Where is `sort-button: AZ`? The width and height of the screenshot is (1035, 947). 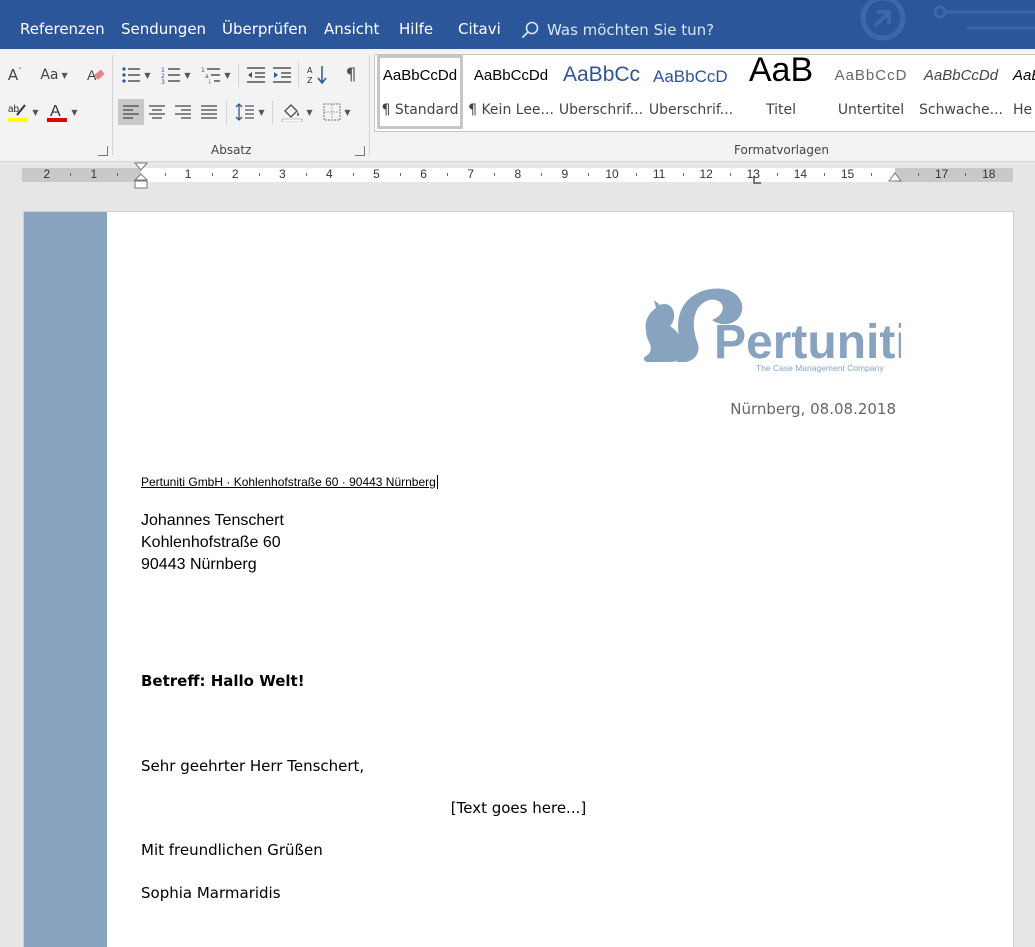
sort-button: AZ is located at coordinates (317, 75).